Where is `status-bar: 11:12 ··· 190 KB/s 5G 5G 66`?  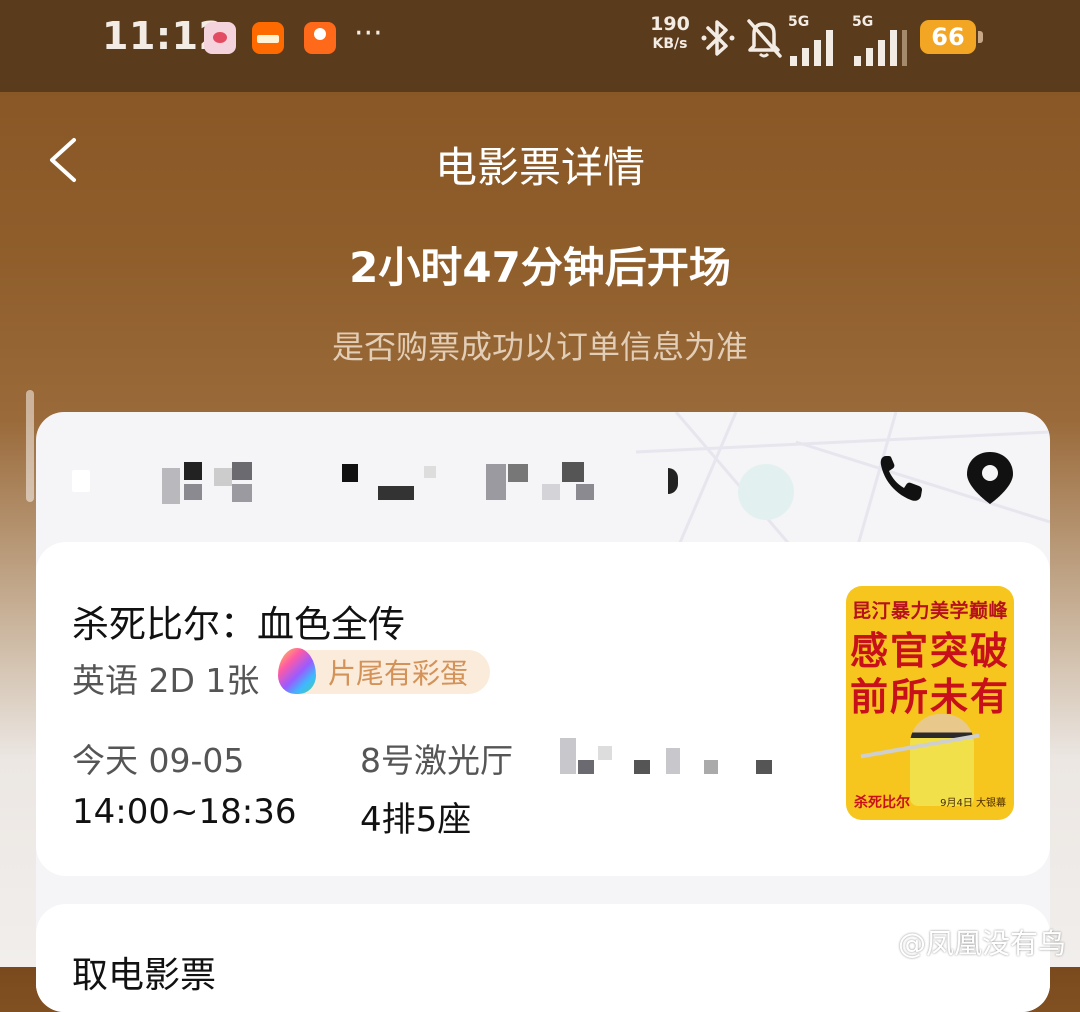
status-bar: 11:12 ··· 190 KB/s 5G 5G 66 is located at coordinates (540, 46).